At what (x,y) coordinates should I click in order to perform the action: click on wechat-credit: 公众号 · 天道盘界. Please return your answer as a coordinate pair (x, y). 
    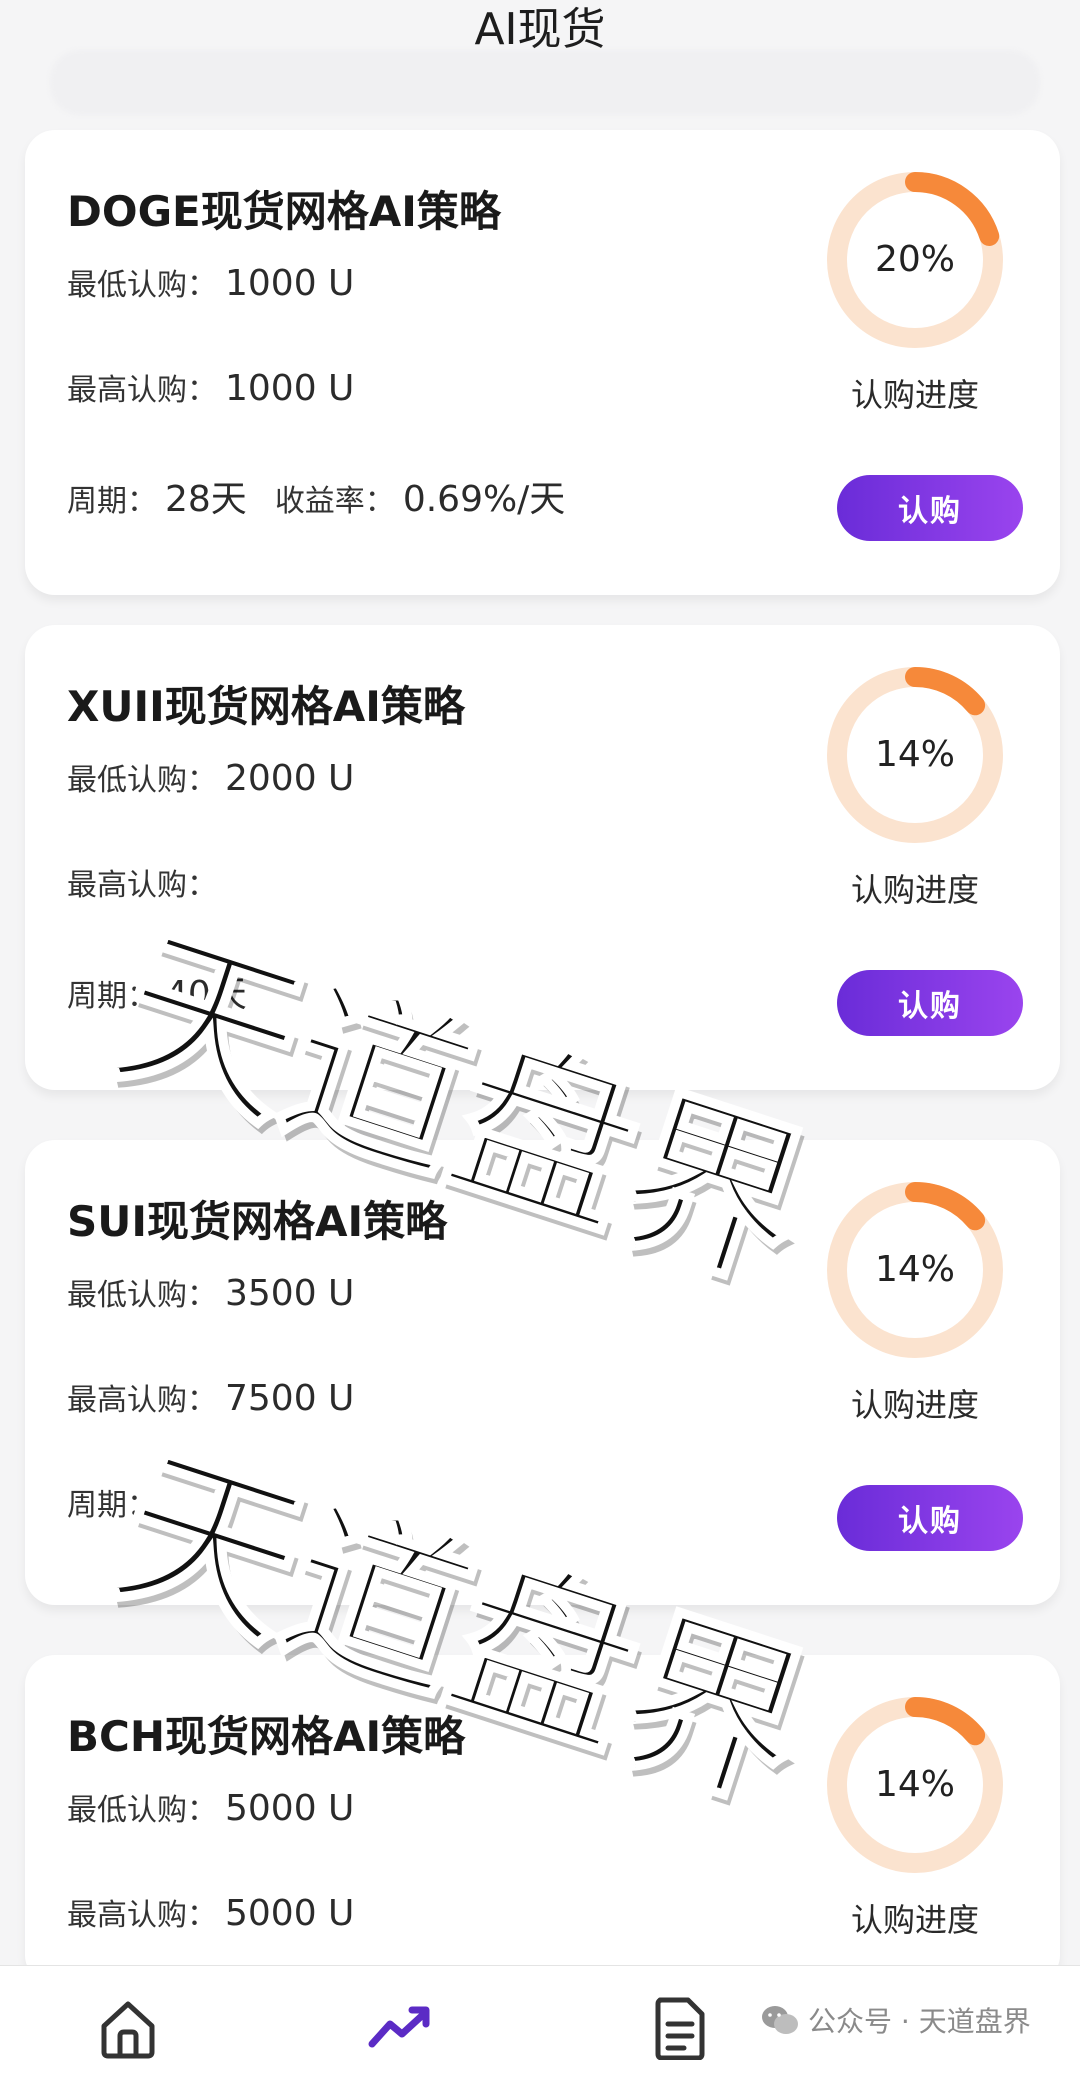
    Looking at the image, I should click on (910, 2020).